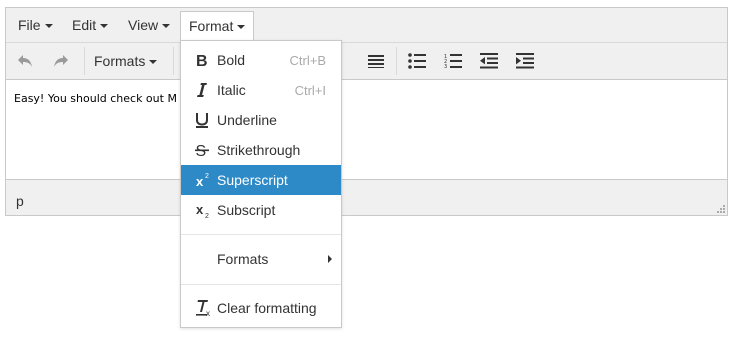 The image size is (736, 359). I want to click on indent-icon, so click(525, 61).